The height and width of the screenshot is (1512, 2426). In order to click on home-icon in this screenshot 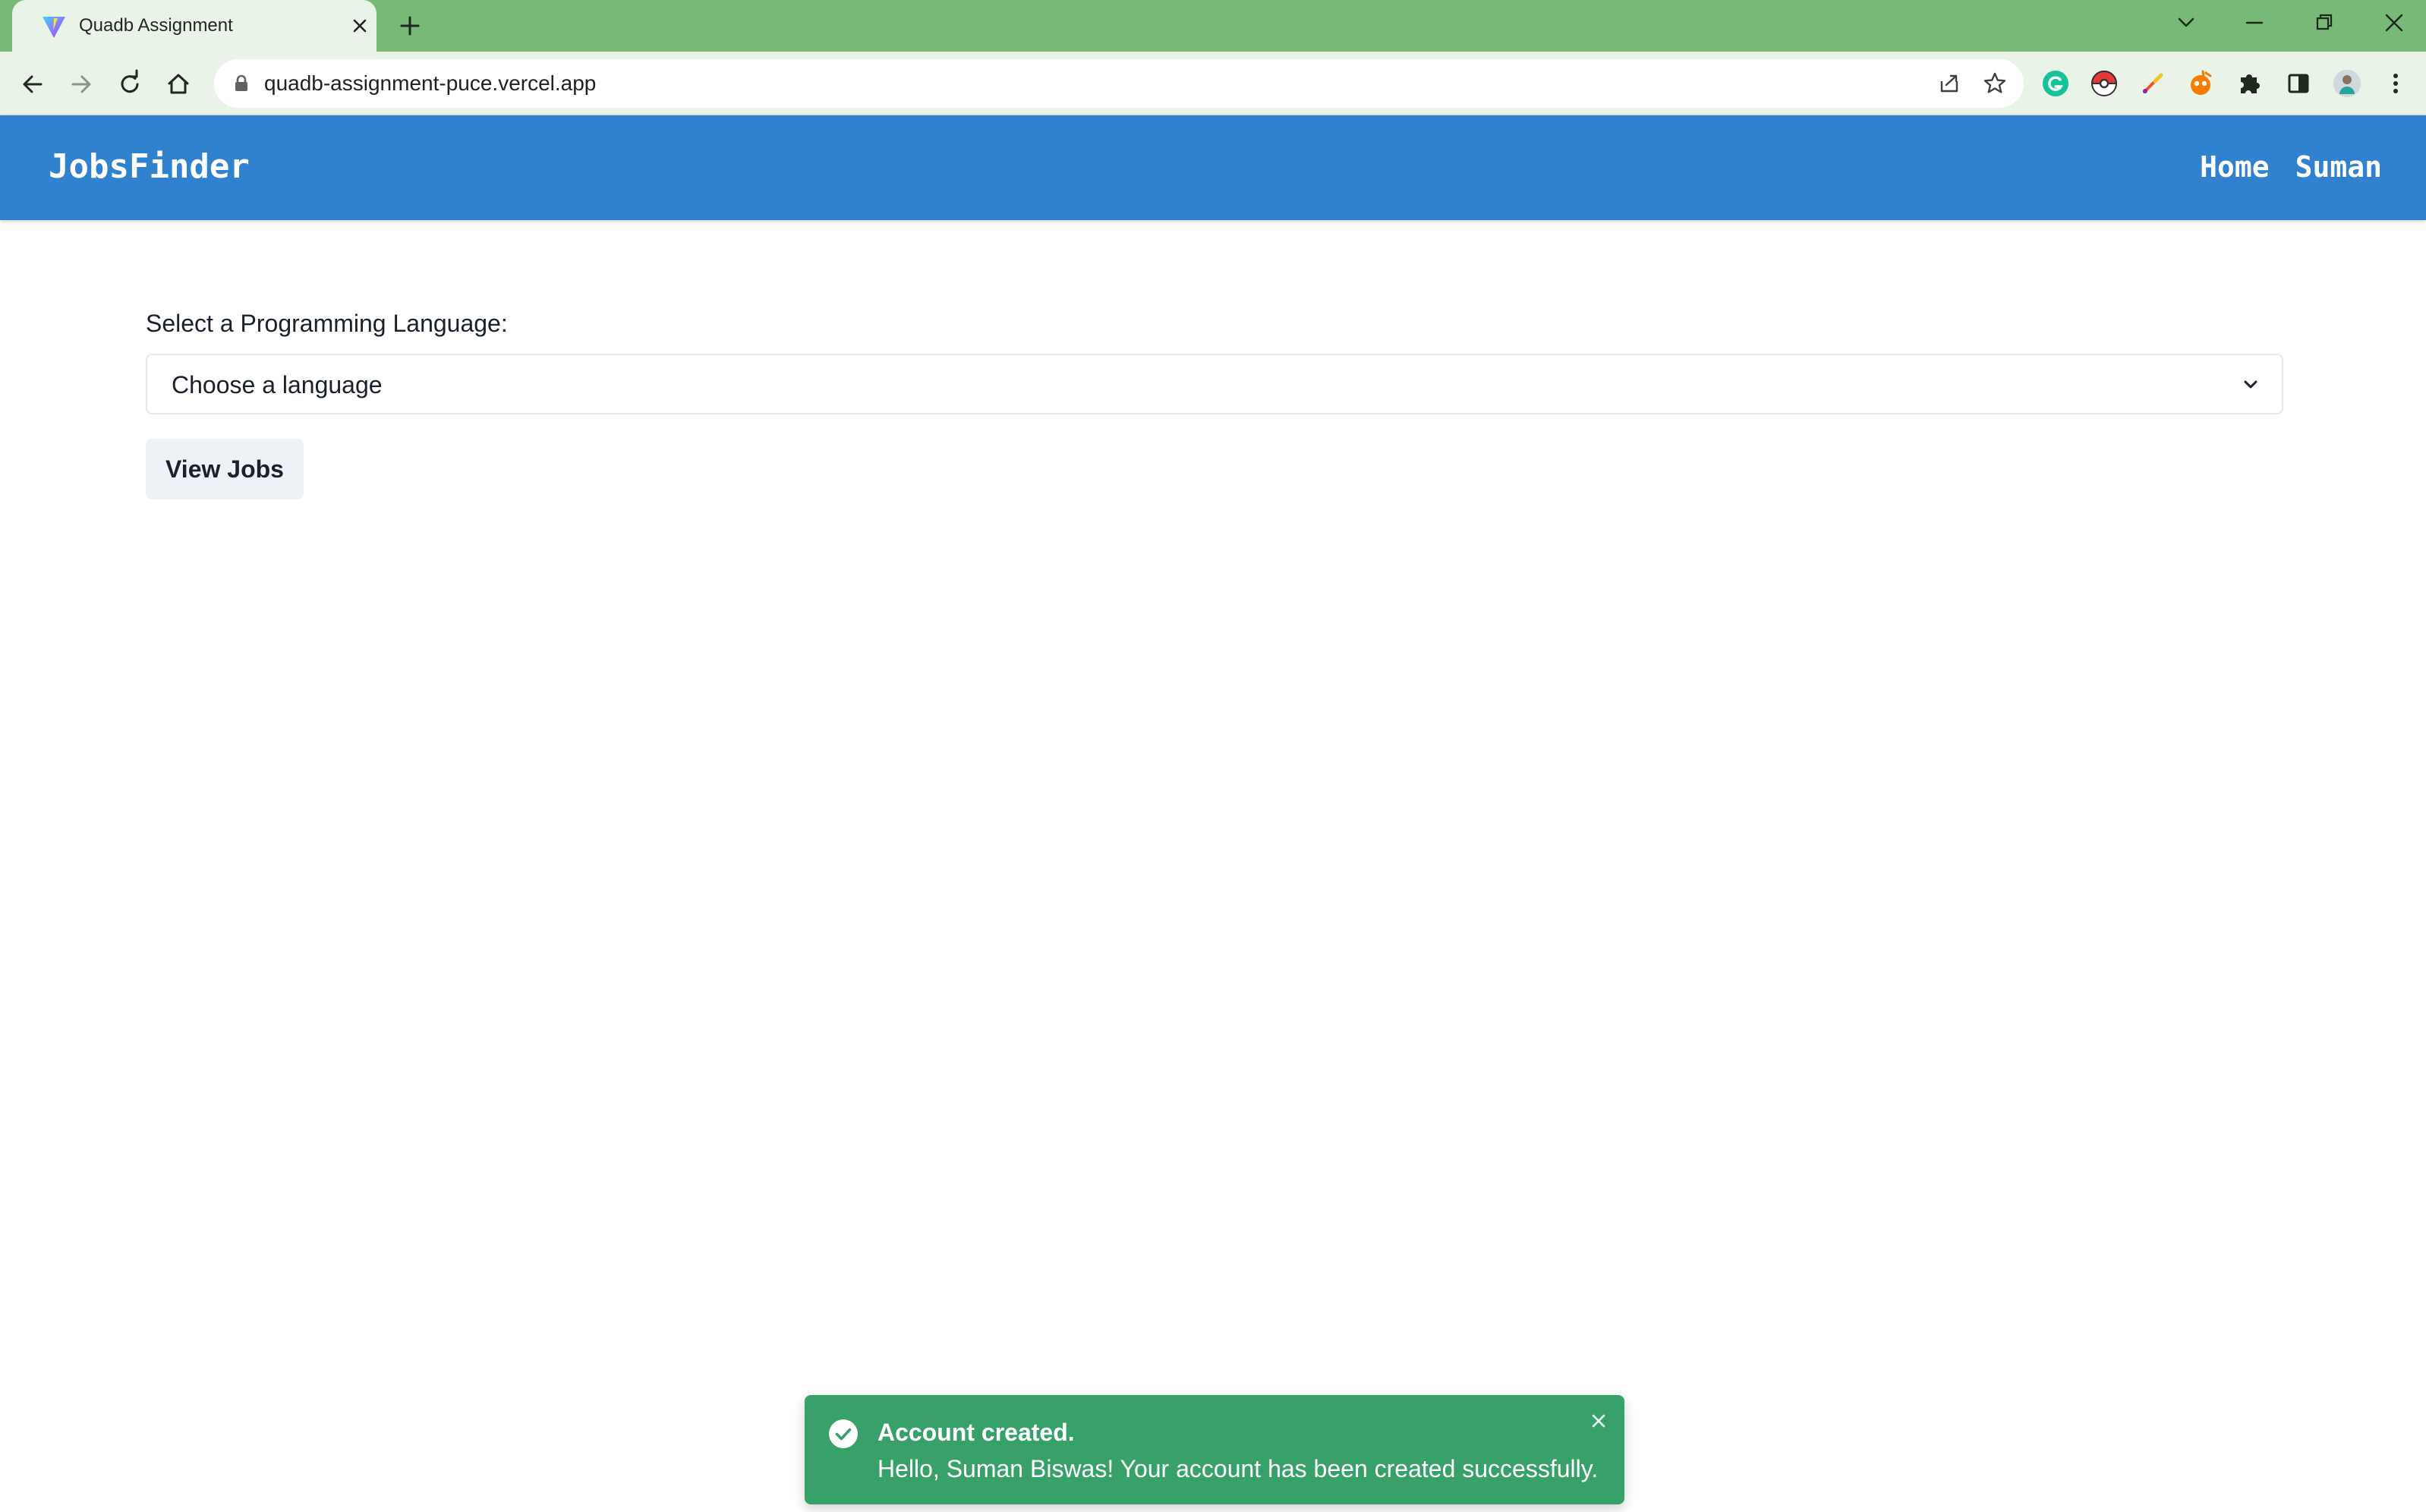, I will do `click(178, 84)`.